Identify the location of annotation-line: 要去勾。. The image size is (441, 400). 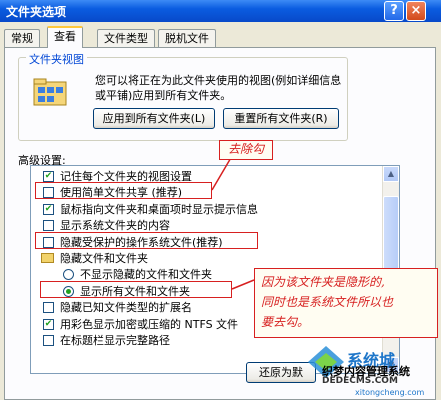
(285, 322).